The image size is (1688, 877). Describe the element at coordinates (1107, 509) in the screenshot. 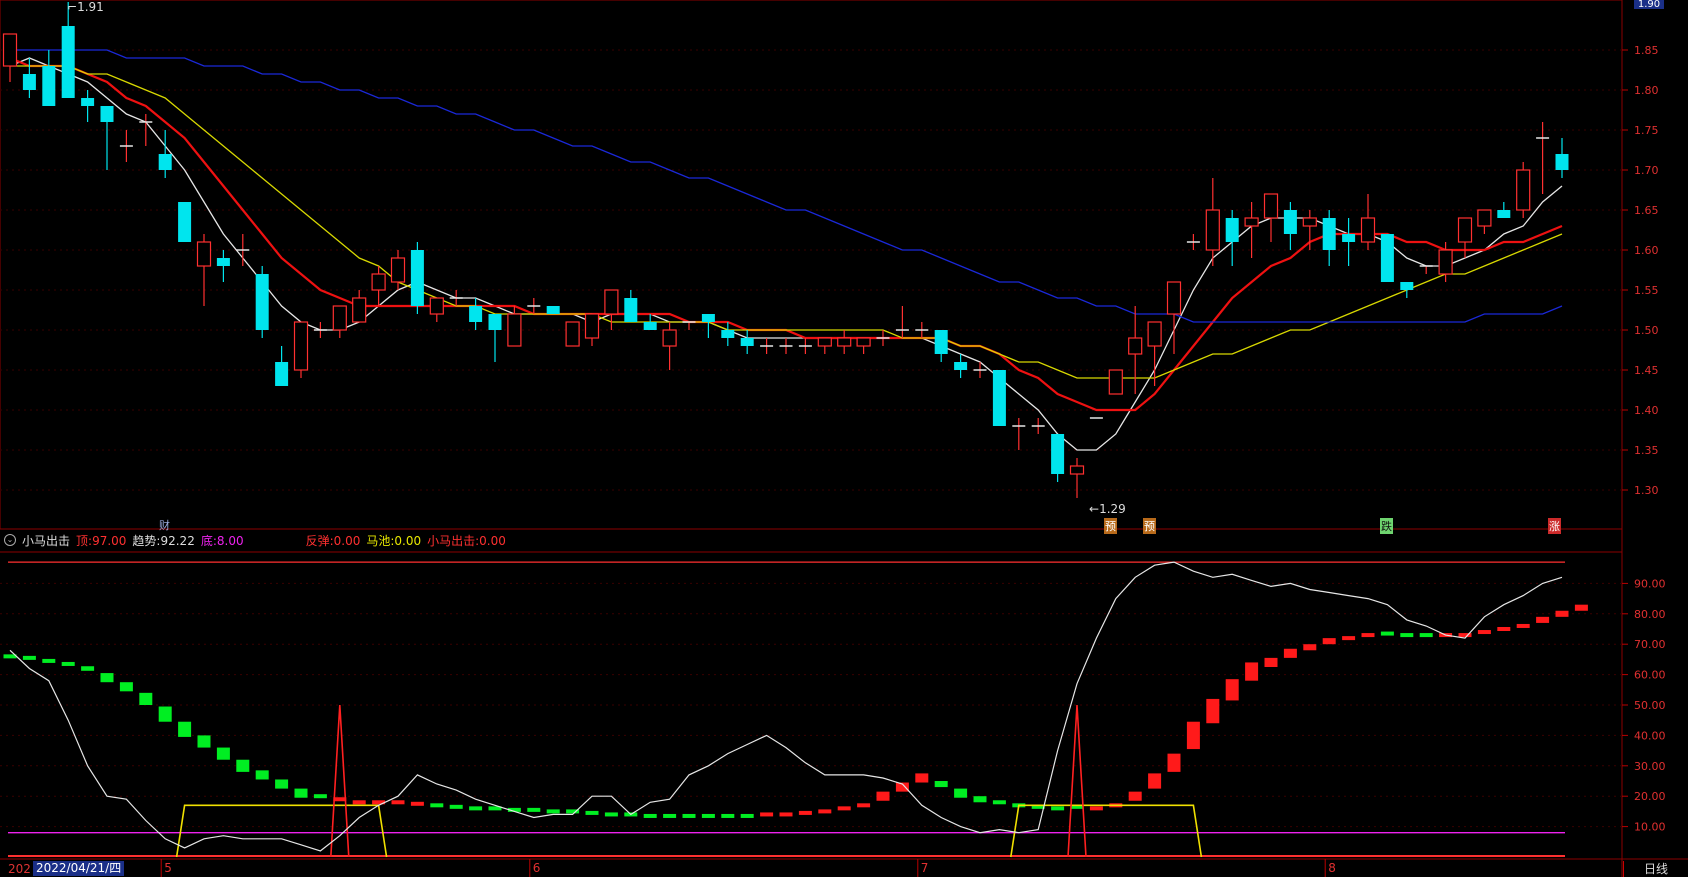

I see `low-marker: ←1.29` at that location.